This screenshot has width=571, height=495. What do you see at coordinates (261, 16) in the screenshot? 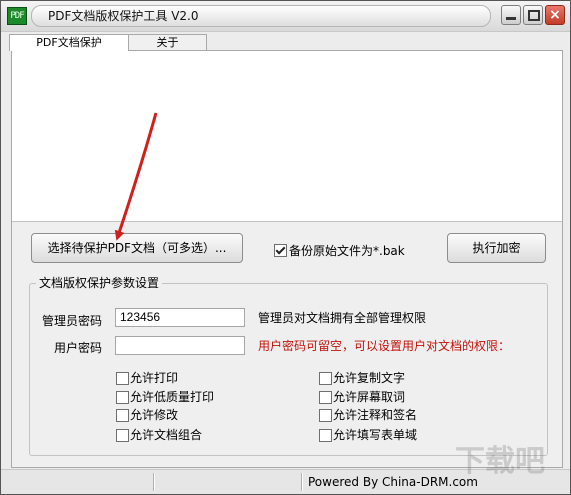
I see `title-pill: PDF文档版权保护工具 V2.0` at bounding box center [261, 16].